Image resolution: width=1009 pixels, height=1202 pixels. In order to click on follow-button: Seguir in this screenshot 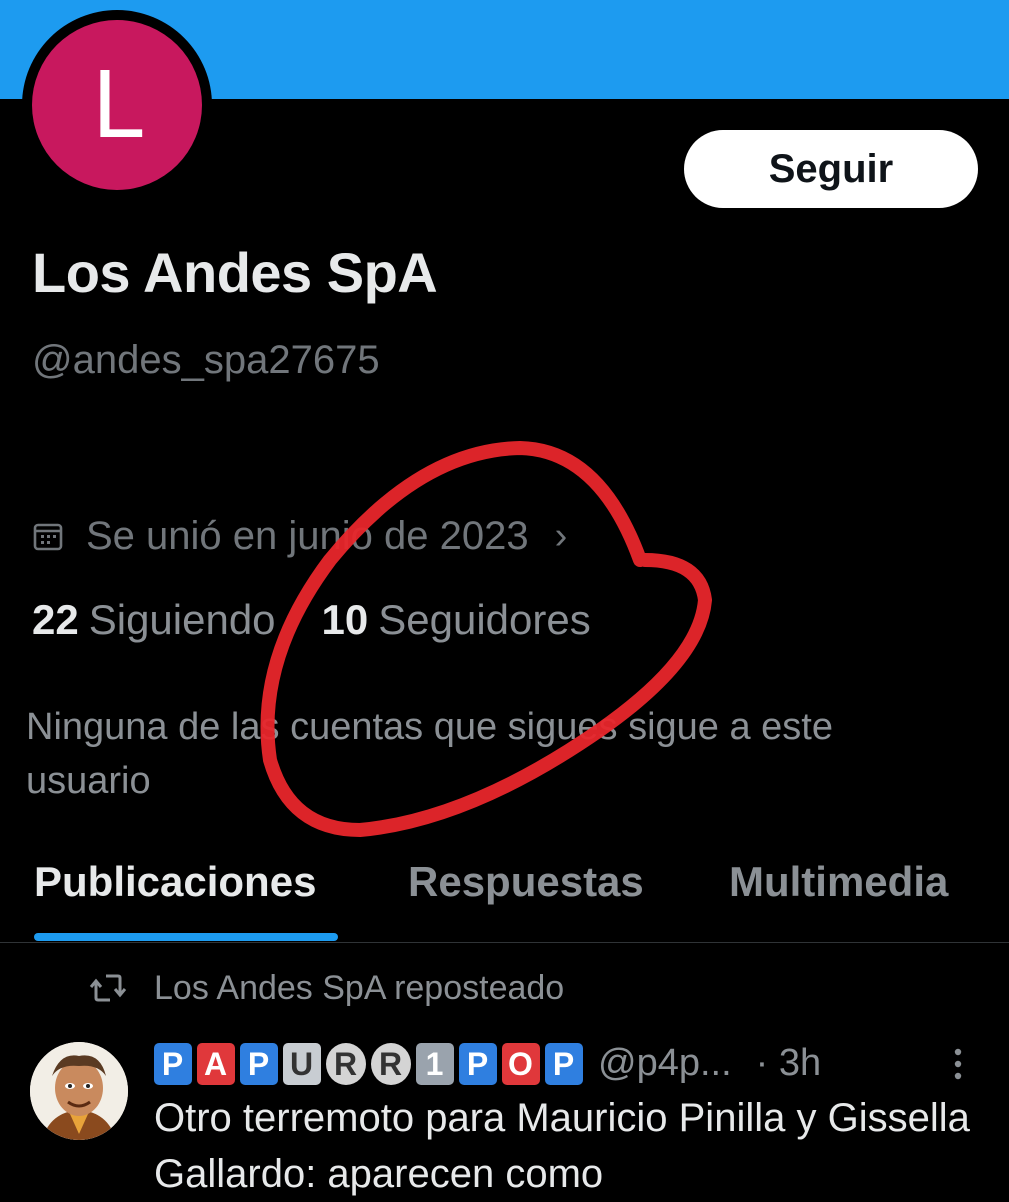, I will do `click(831, 169)`.